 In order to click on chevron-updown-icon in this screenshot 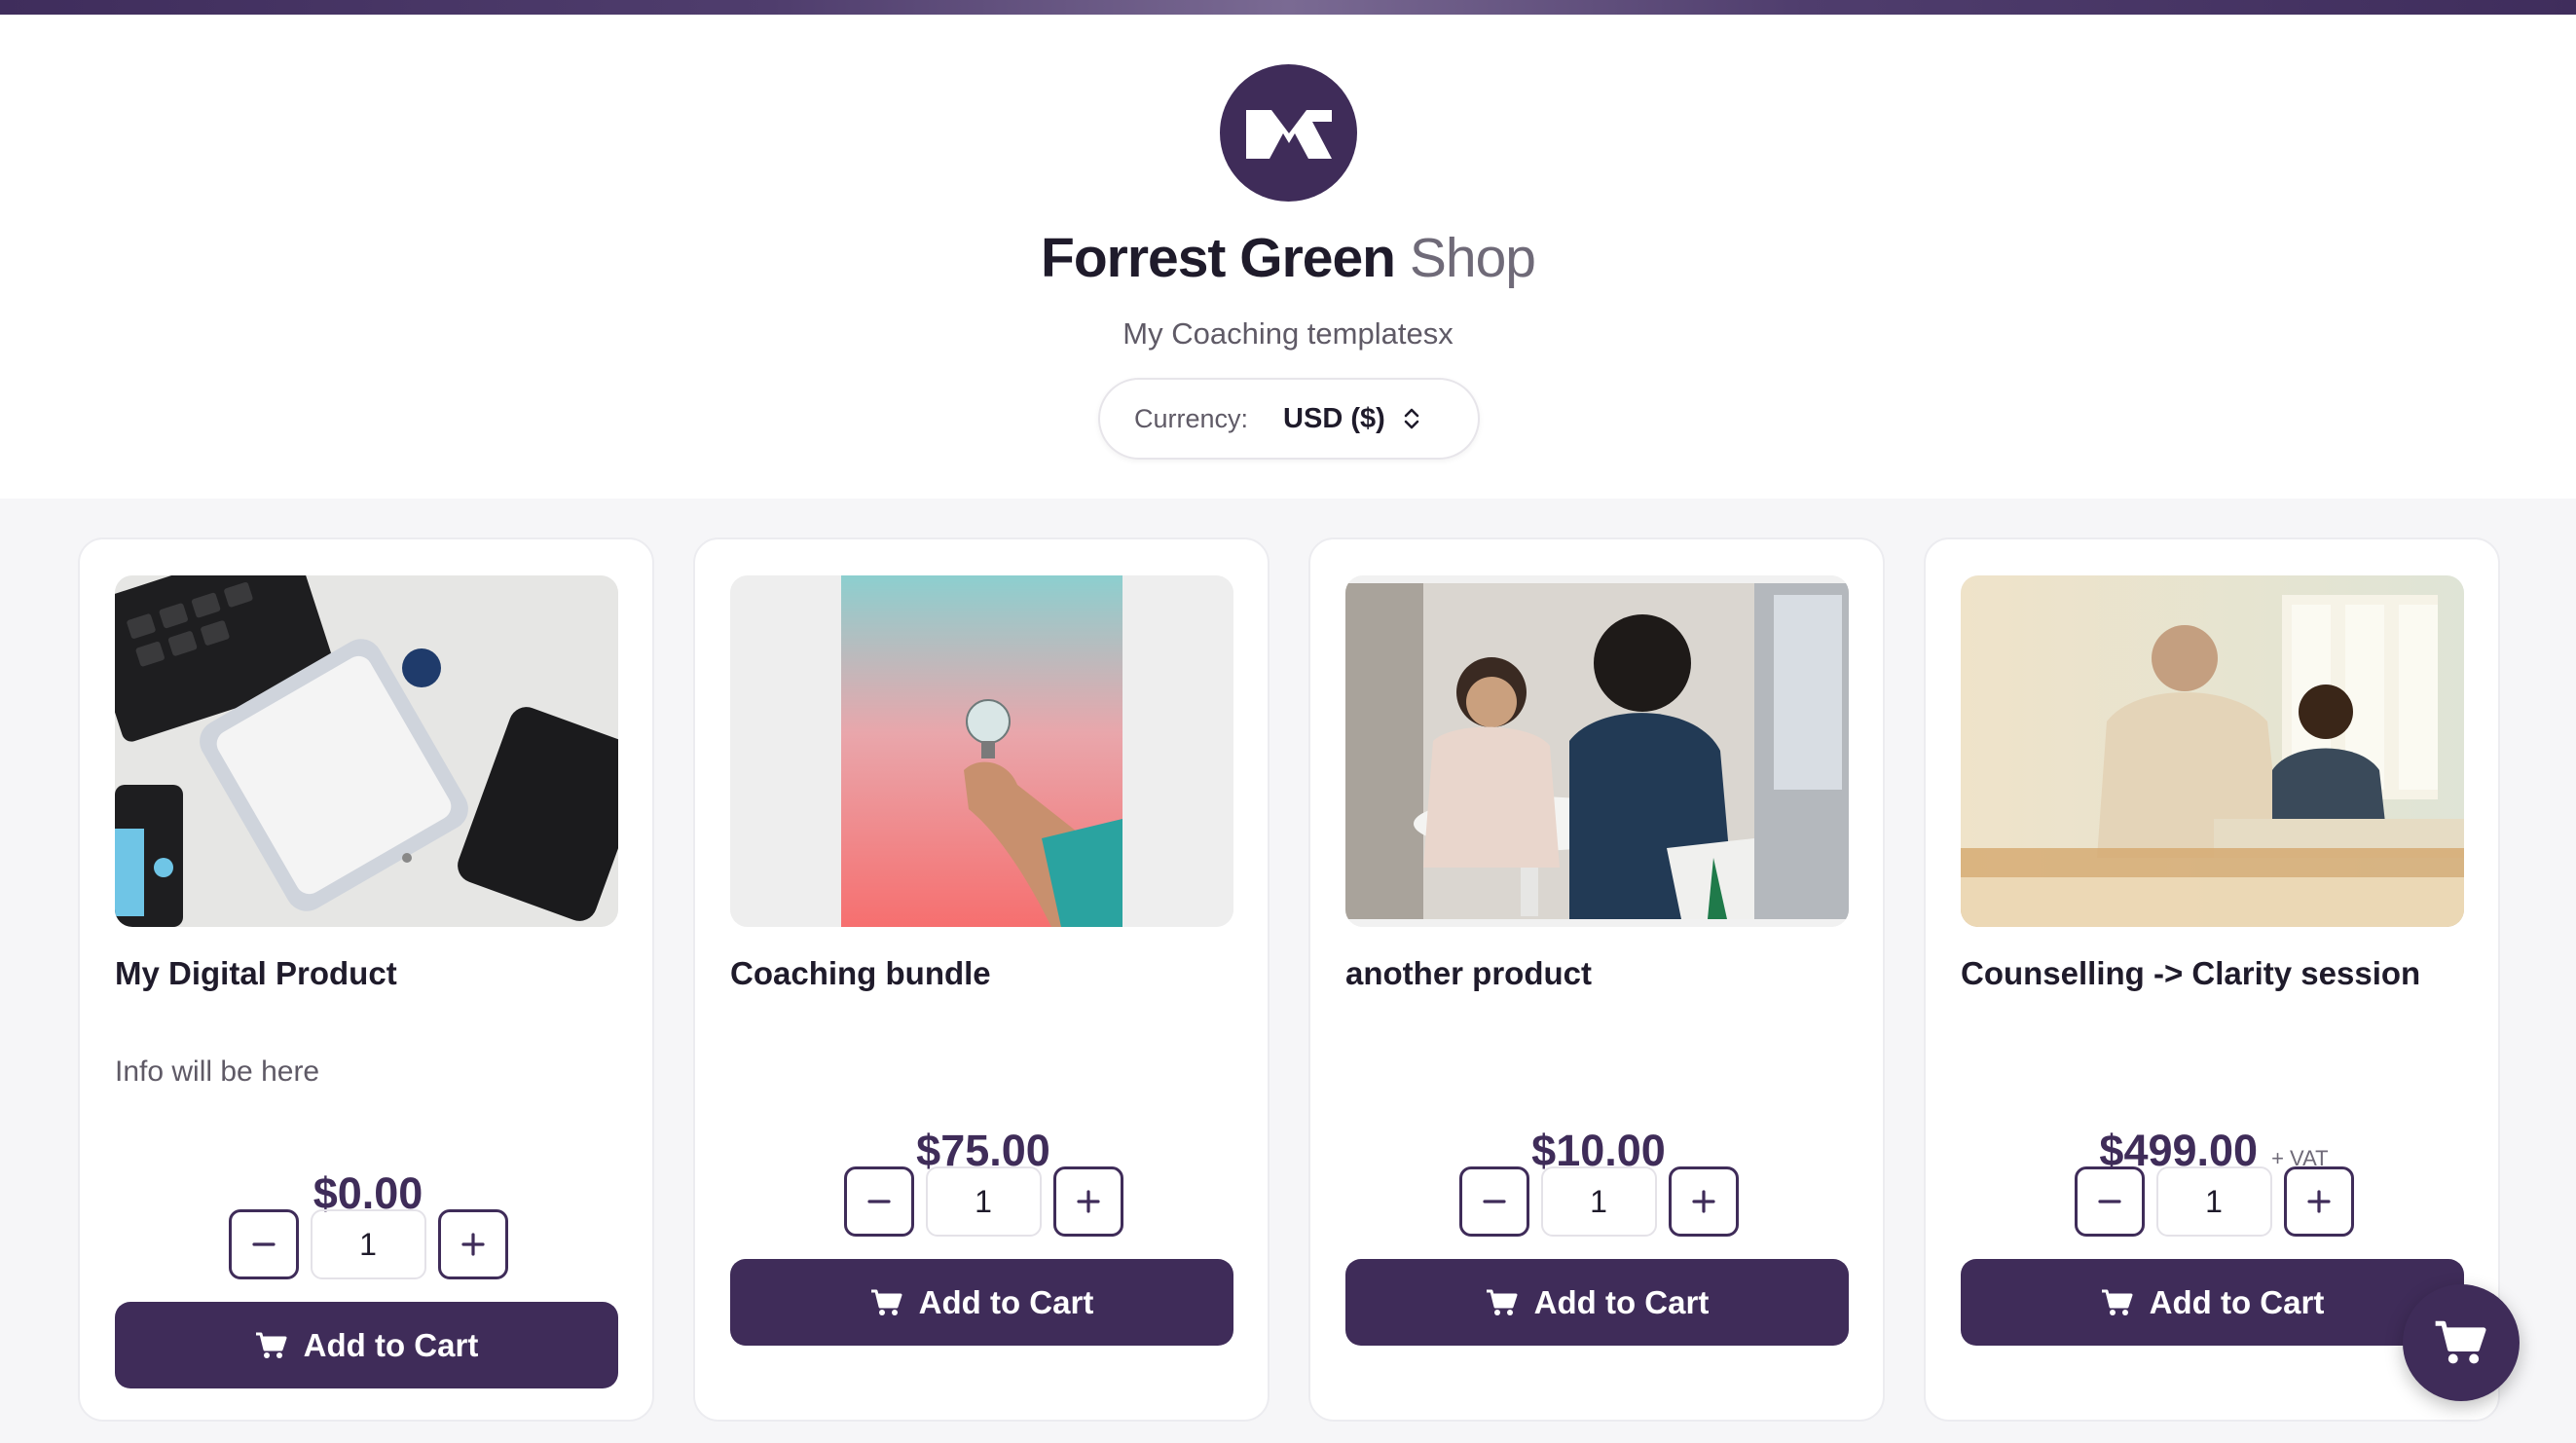, I will do `click(1411, 418)`.